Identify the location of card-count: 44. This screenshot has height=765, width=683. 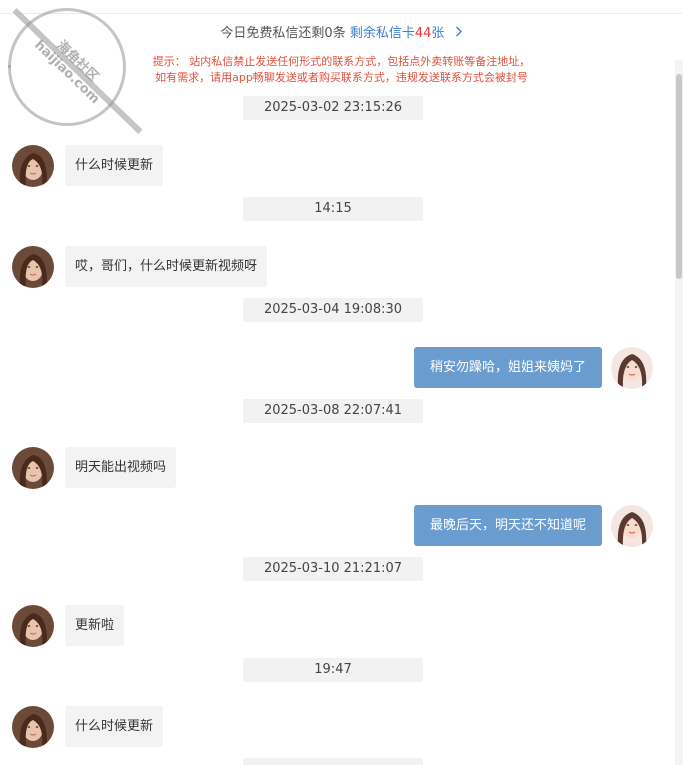
(423, 33).